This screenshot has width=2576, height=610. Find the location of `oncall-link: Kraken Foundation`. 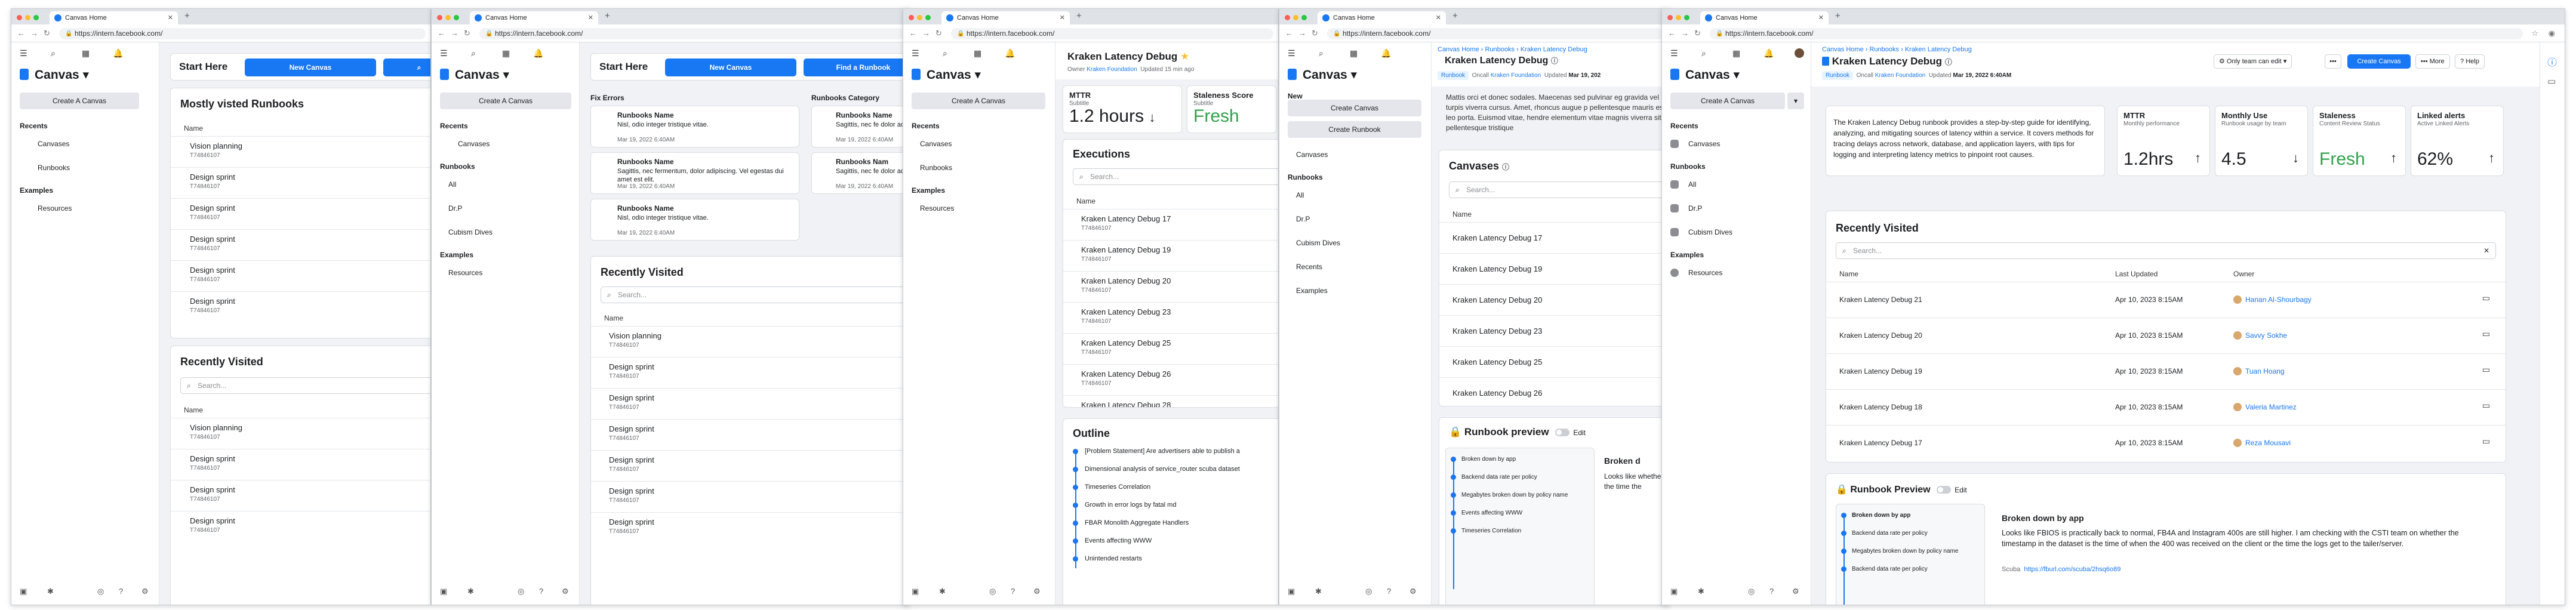

oncall-link: Kraken Foundation is located at coordinates (1516, 75).